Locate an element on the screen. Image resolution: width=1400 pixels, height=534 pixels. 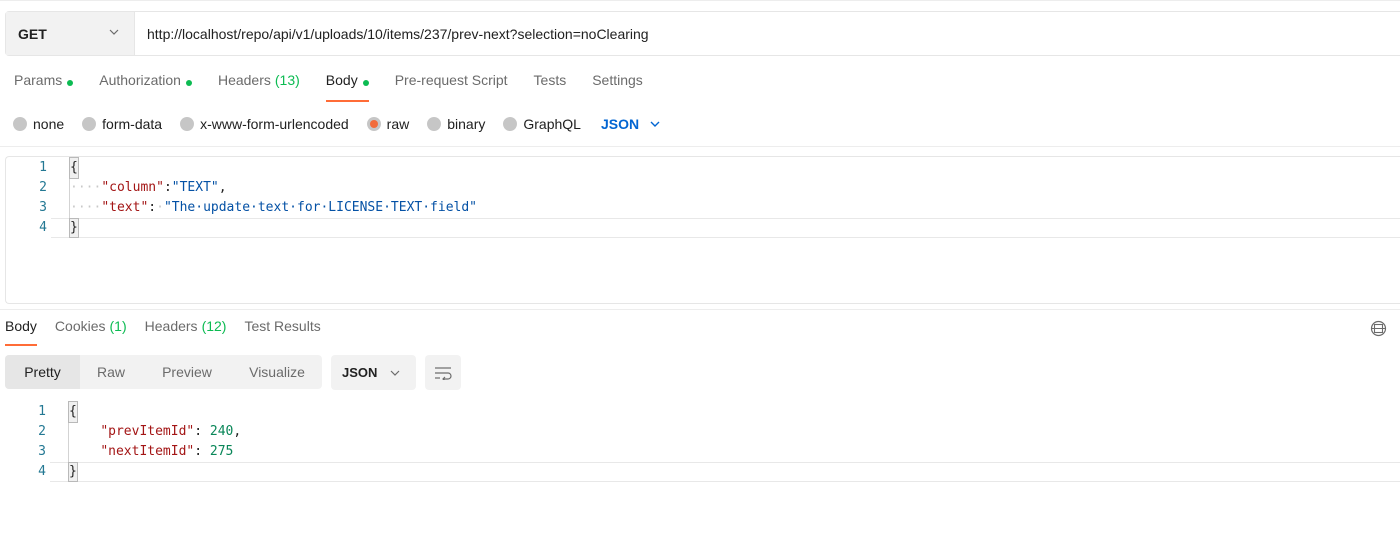
tab-label: Test Results is located at coordinates (282, 326).